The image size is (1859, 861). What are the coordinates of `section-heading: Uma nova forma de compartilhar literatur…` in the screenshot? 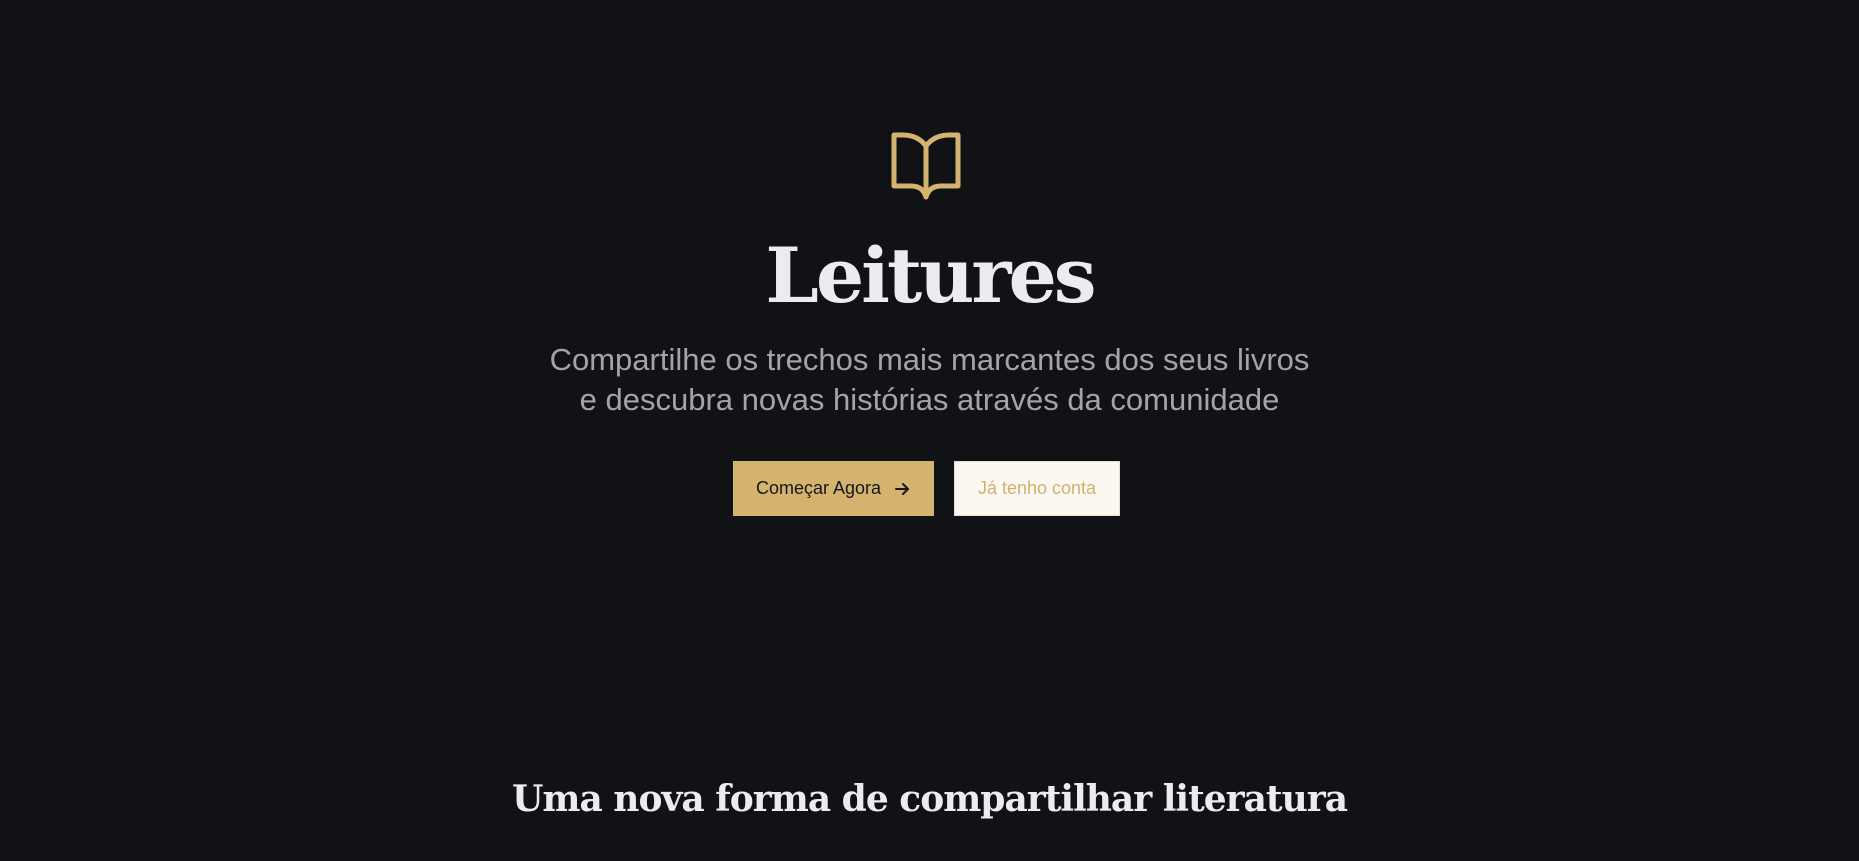 It's located at (929, 799).